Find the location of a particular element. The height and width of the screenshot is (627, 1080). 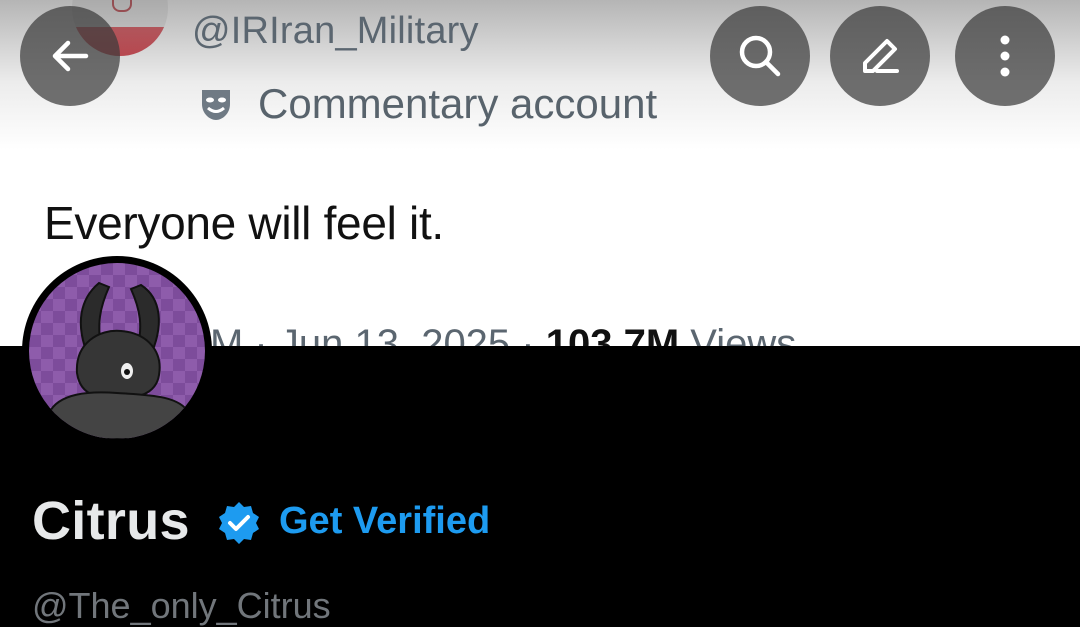

get-verified-link: Get Verified is located at coordinates (384, 521).